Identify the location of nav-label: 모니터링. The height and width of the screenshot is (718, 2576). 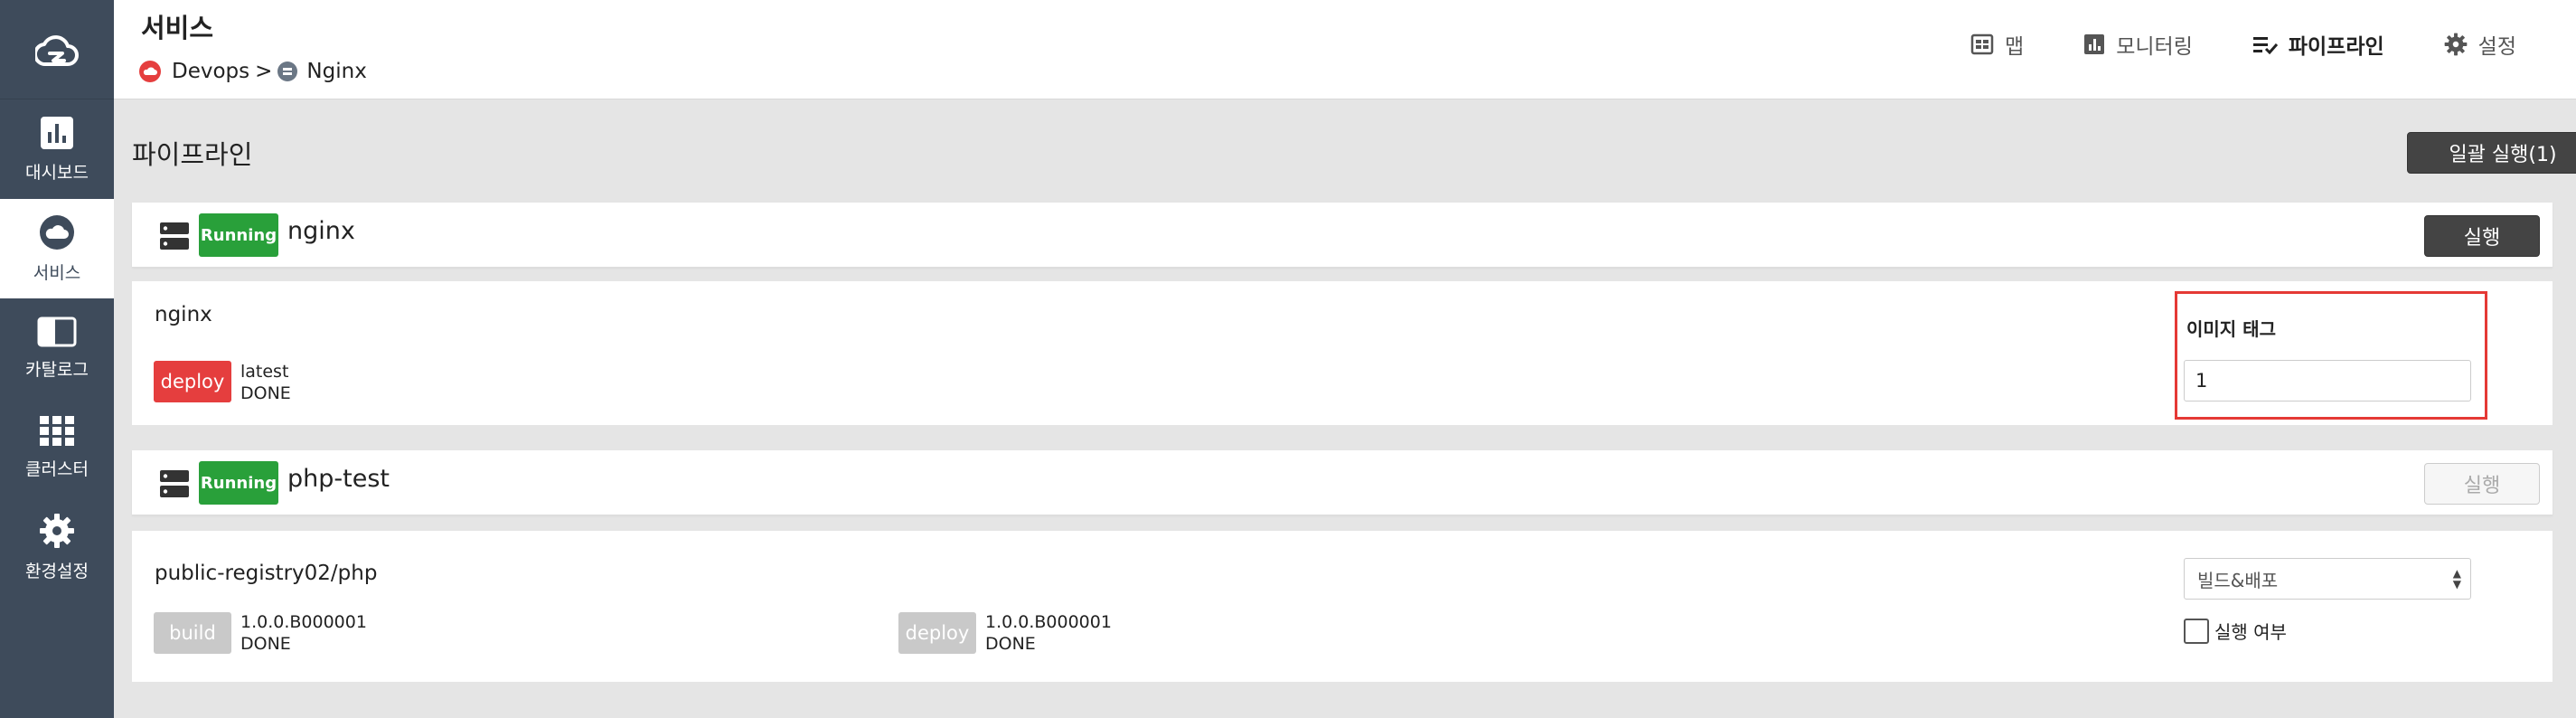
(2154, 47).